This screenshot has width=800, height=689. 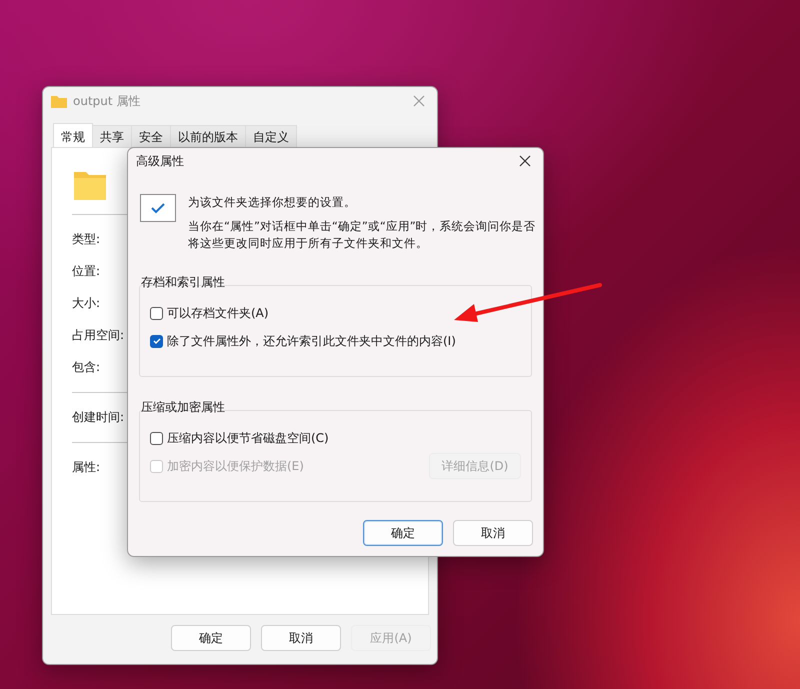 What do you see at coordinates (98, 335) in the screenshot?
I see `field-label: 占用空间:` at bounding box center [98, 335].